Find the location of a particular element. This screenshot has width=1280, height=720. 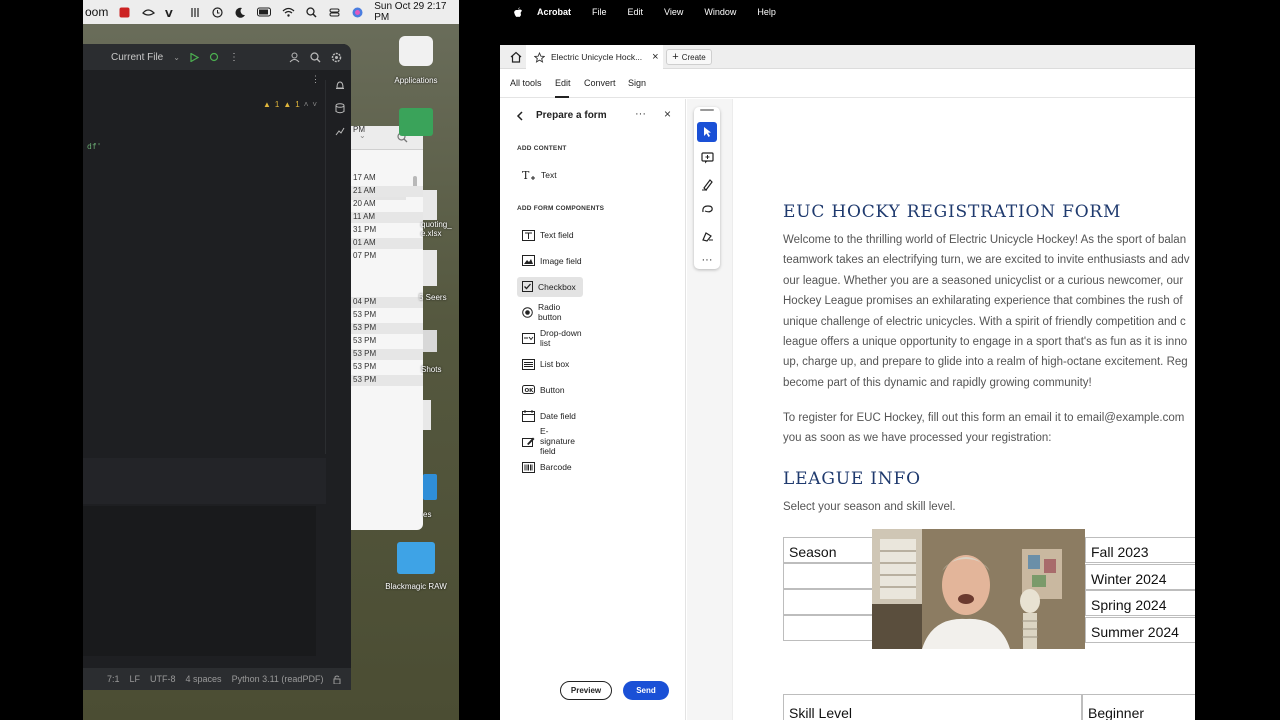

add-button-button: OK Button is located at coordinates (550, 390).